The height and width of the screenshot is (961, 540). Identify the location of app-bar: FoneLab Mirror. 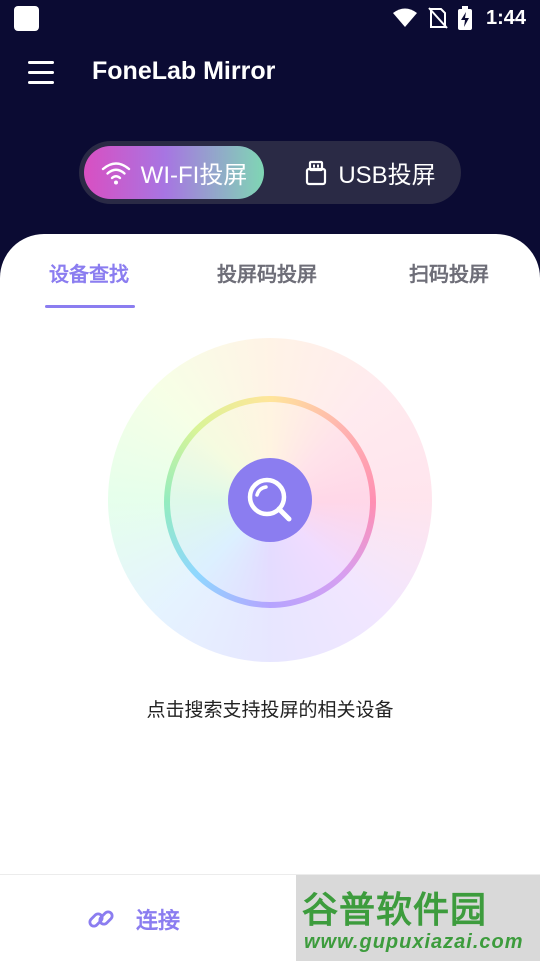
(270, 75).